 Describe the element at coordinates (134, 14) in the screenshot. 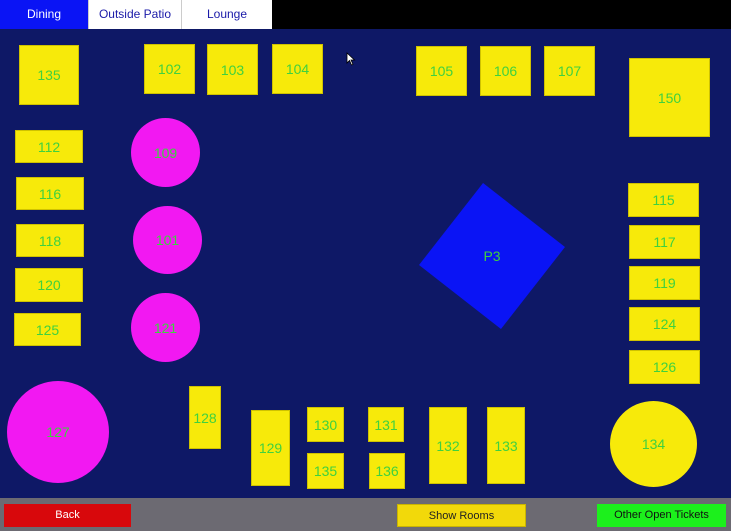

I see `tab-outside-patio: Outside Patio` at that location.